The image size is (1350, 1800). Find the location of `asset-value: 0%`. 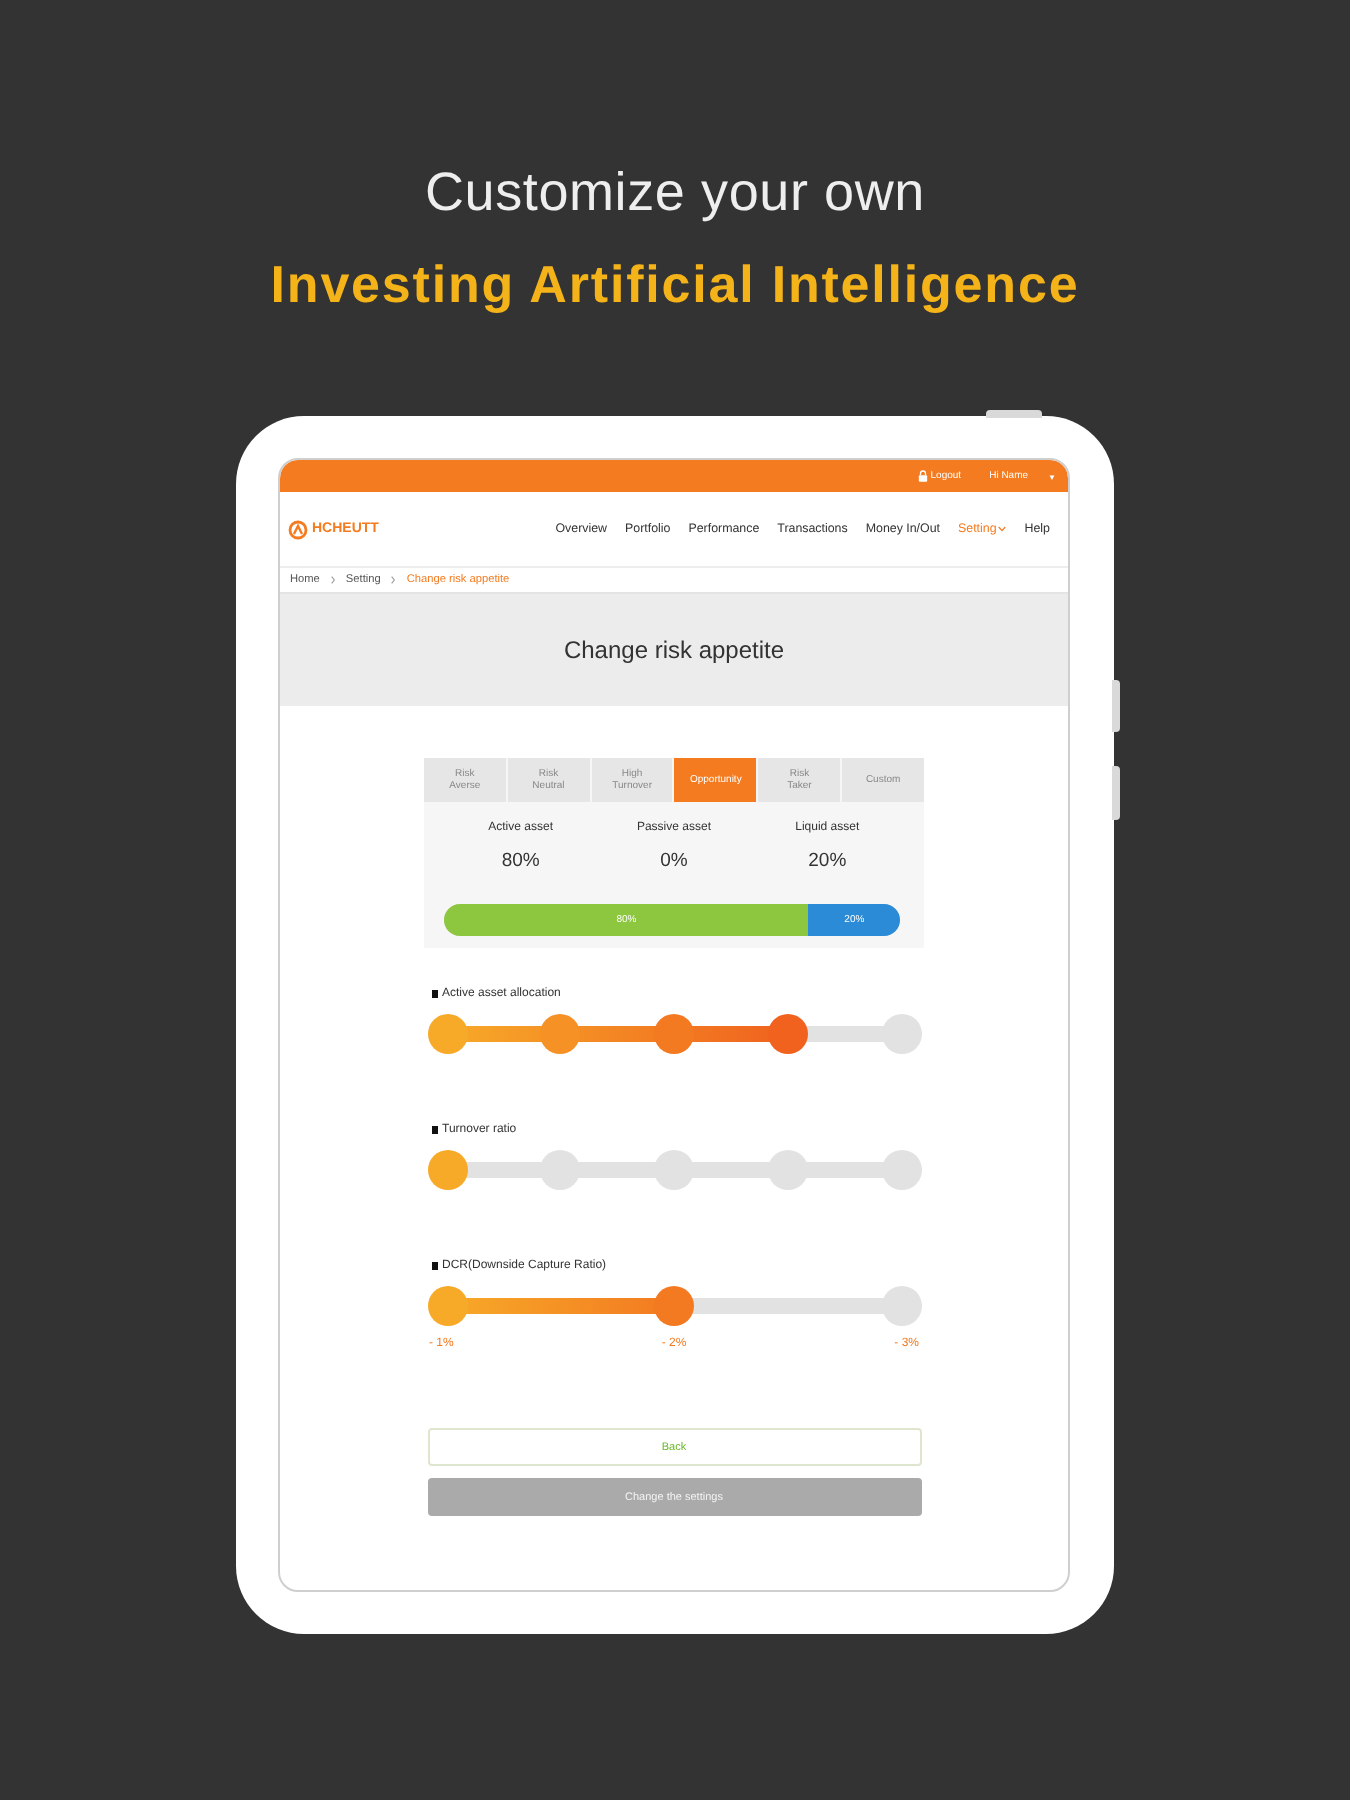

asset-value: 0% is located at coordinates (674, 862).